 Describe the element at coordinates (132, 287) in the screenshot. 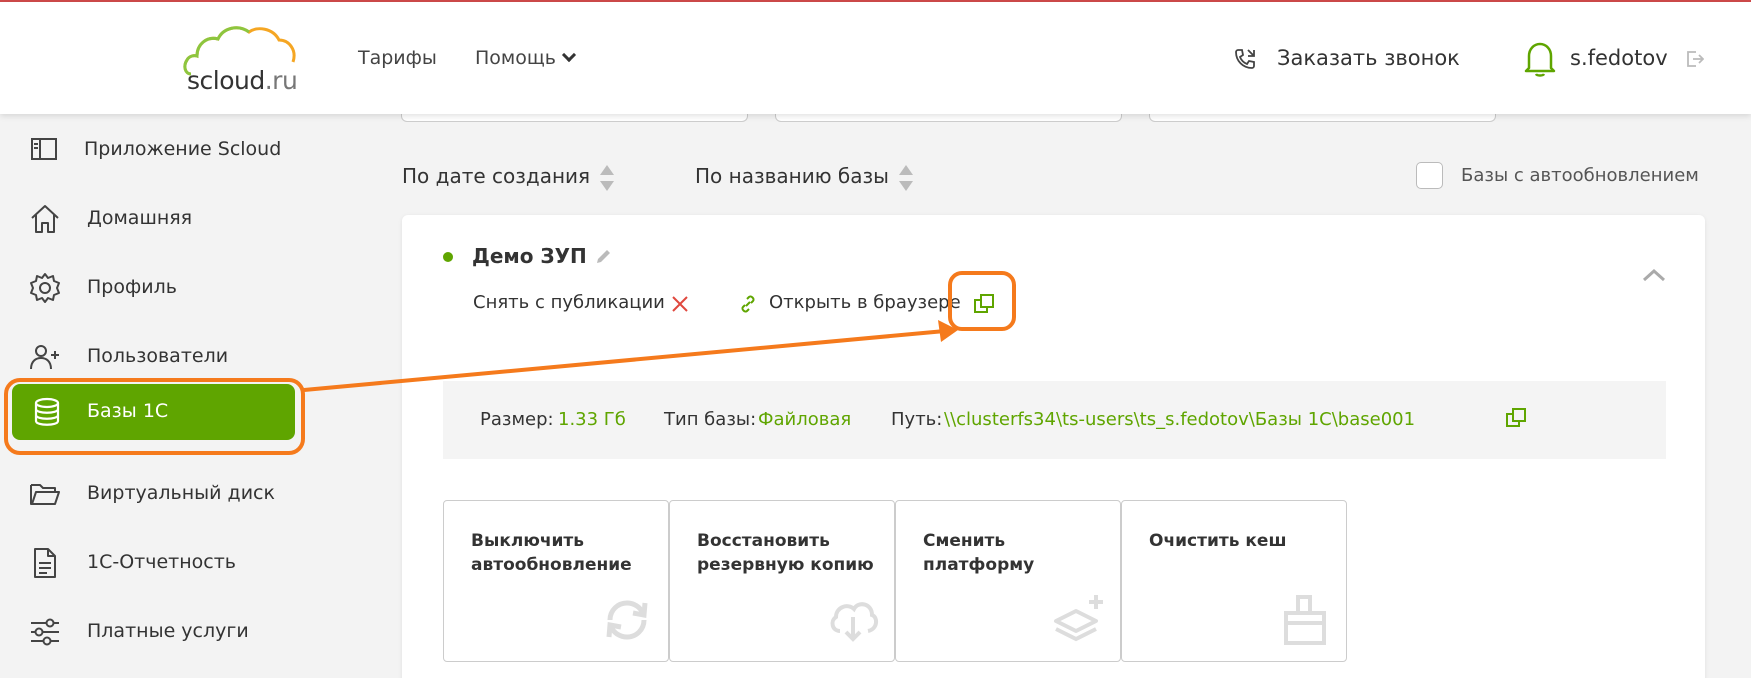

I see `sidebar-item-label: Профиль` at that location.